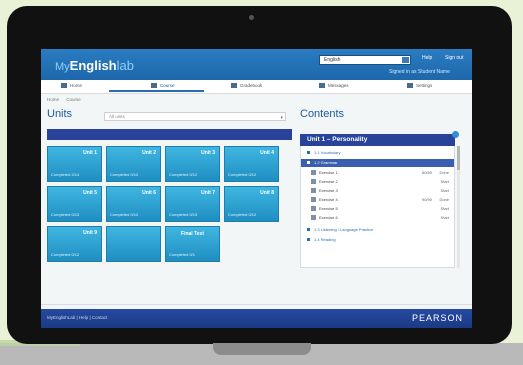 The width and height of the screenshot is (523, 365). What do you see at coordinates (256, 304) in the screenshot?
I see `footer-divider` at bounding box center [256, 304].